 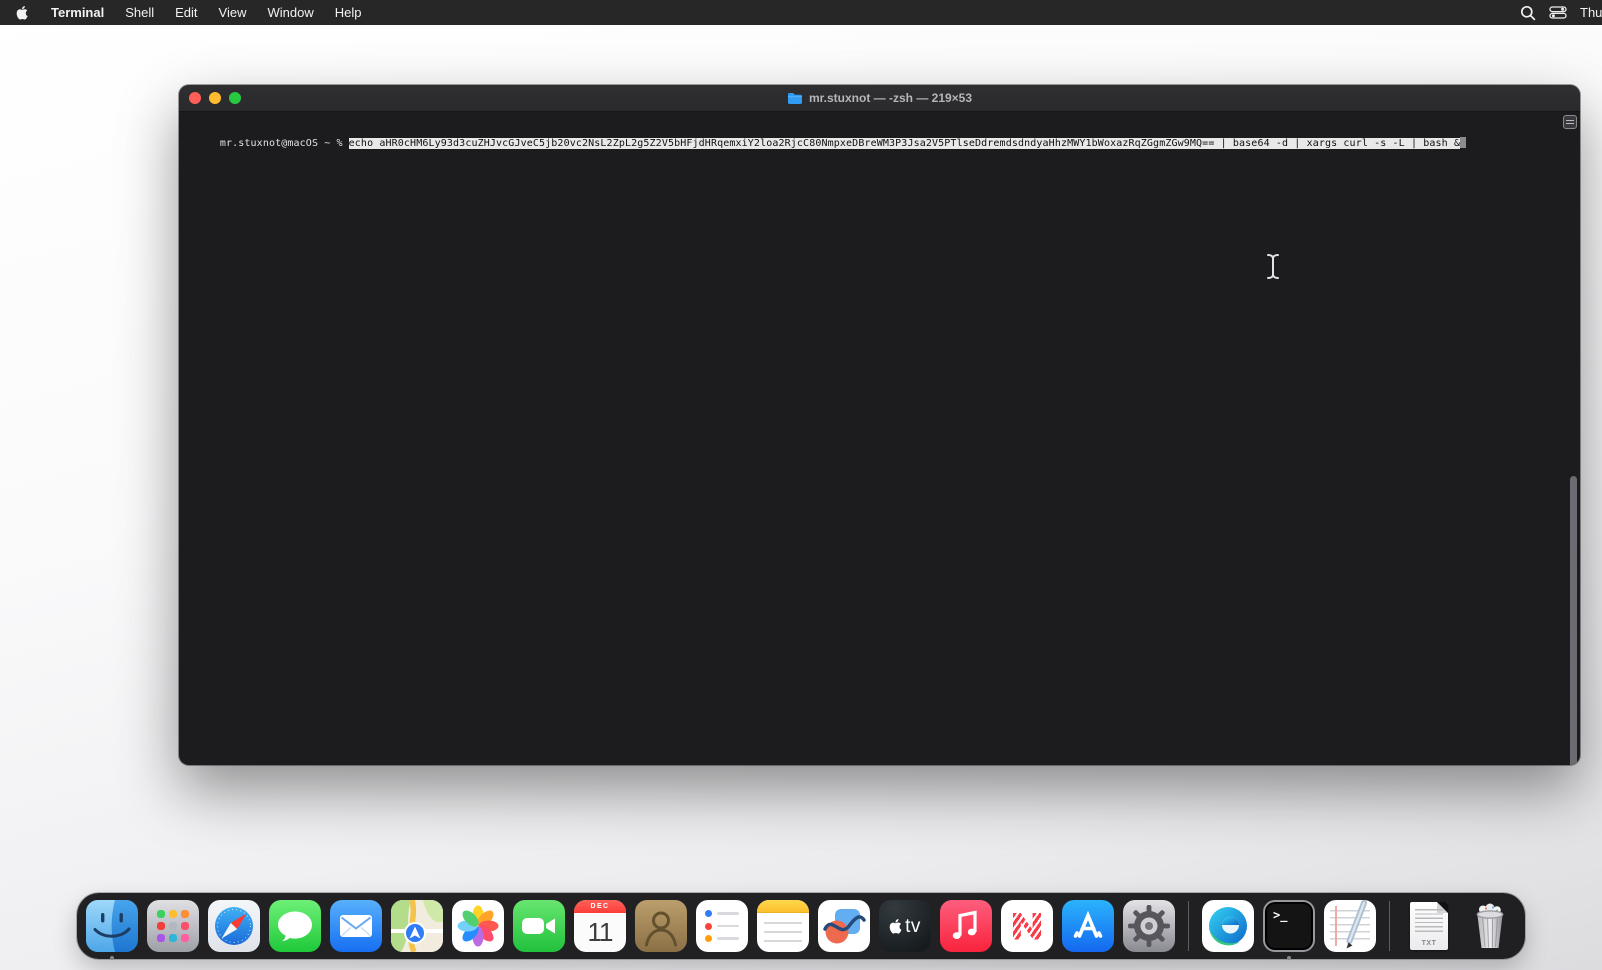 I want to click on dock-item-news, so click(x=1027, y=926).